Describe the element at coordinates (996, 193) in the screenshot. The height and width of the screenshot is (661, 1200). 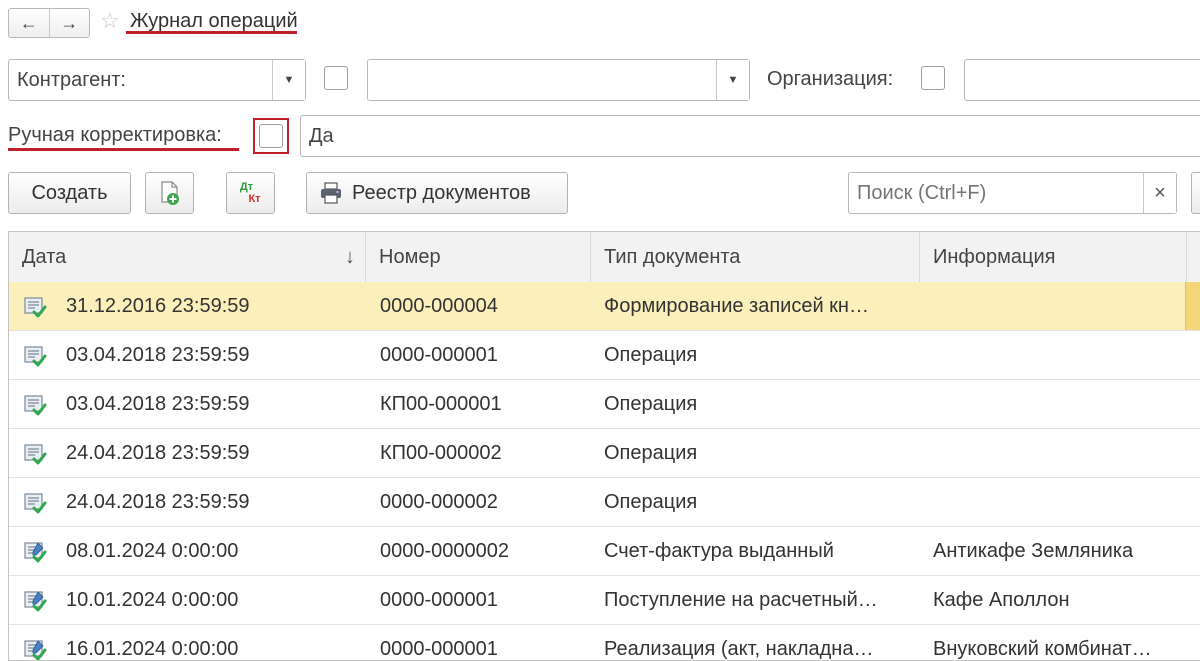
I see `search-input` at that location.